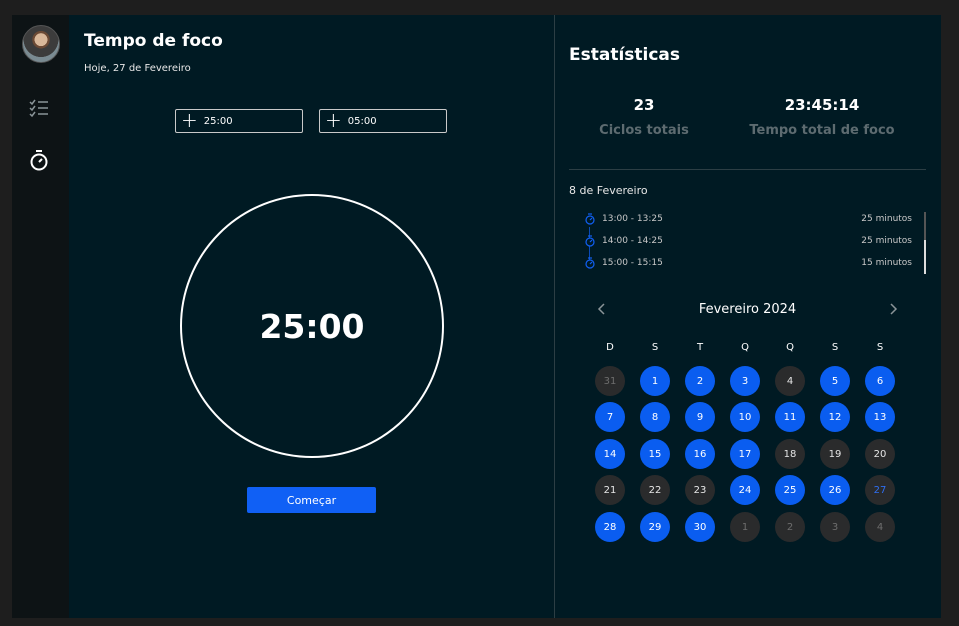 This screenshot has width=959, height=626. Describe the element at coordinates (822, 130) in the screenshot. I see `total-focus-time-label: Tempo total de foco` at that location.